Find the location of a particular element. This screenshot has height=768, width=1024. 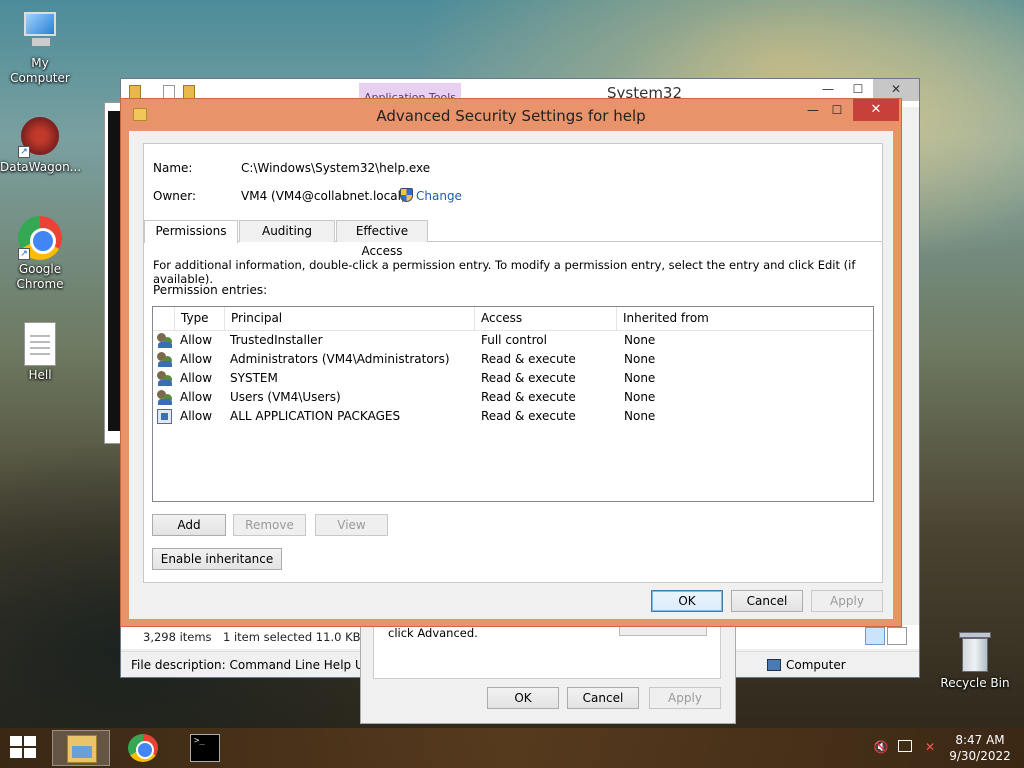

network-icon is located at coordinates (905, 746).